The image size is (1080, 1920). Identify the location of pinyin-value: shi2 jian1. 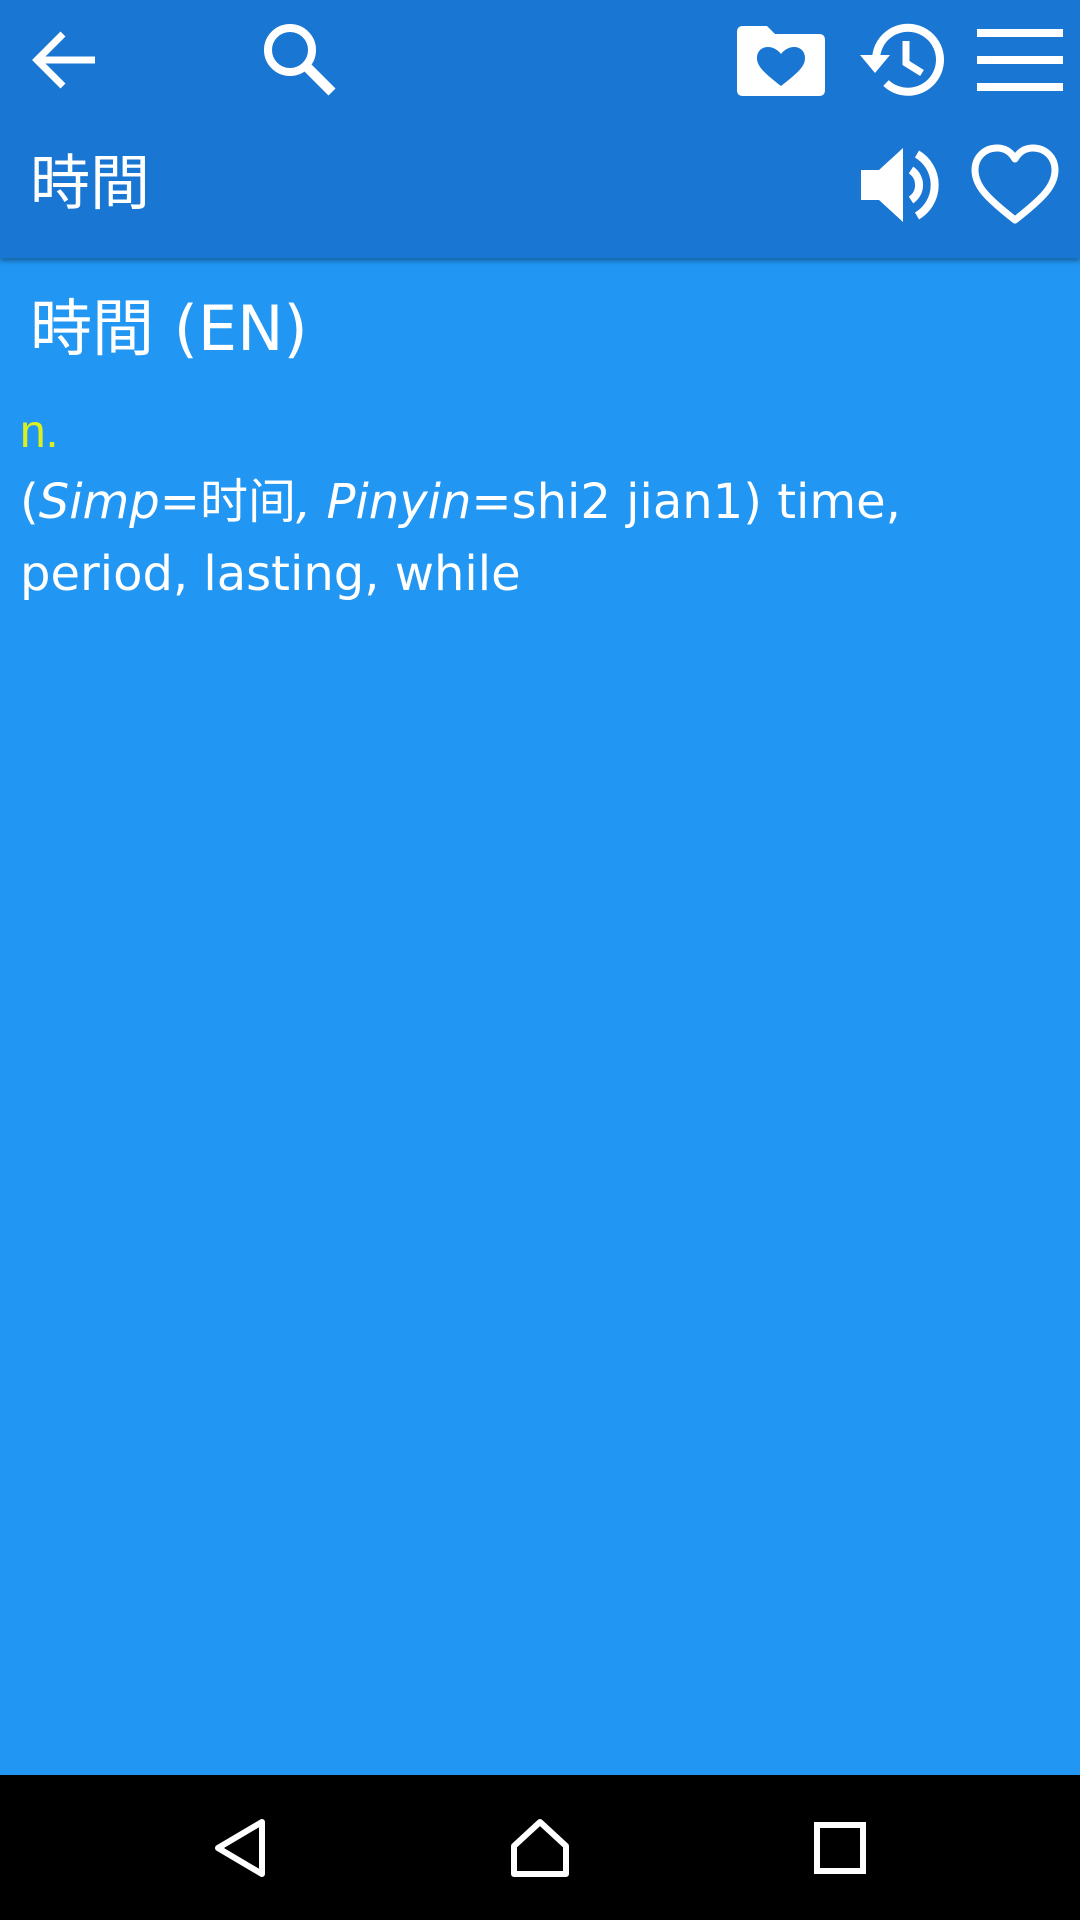
(627, 502).